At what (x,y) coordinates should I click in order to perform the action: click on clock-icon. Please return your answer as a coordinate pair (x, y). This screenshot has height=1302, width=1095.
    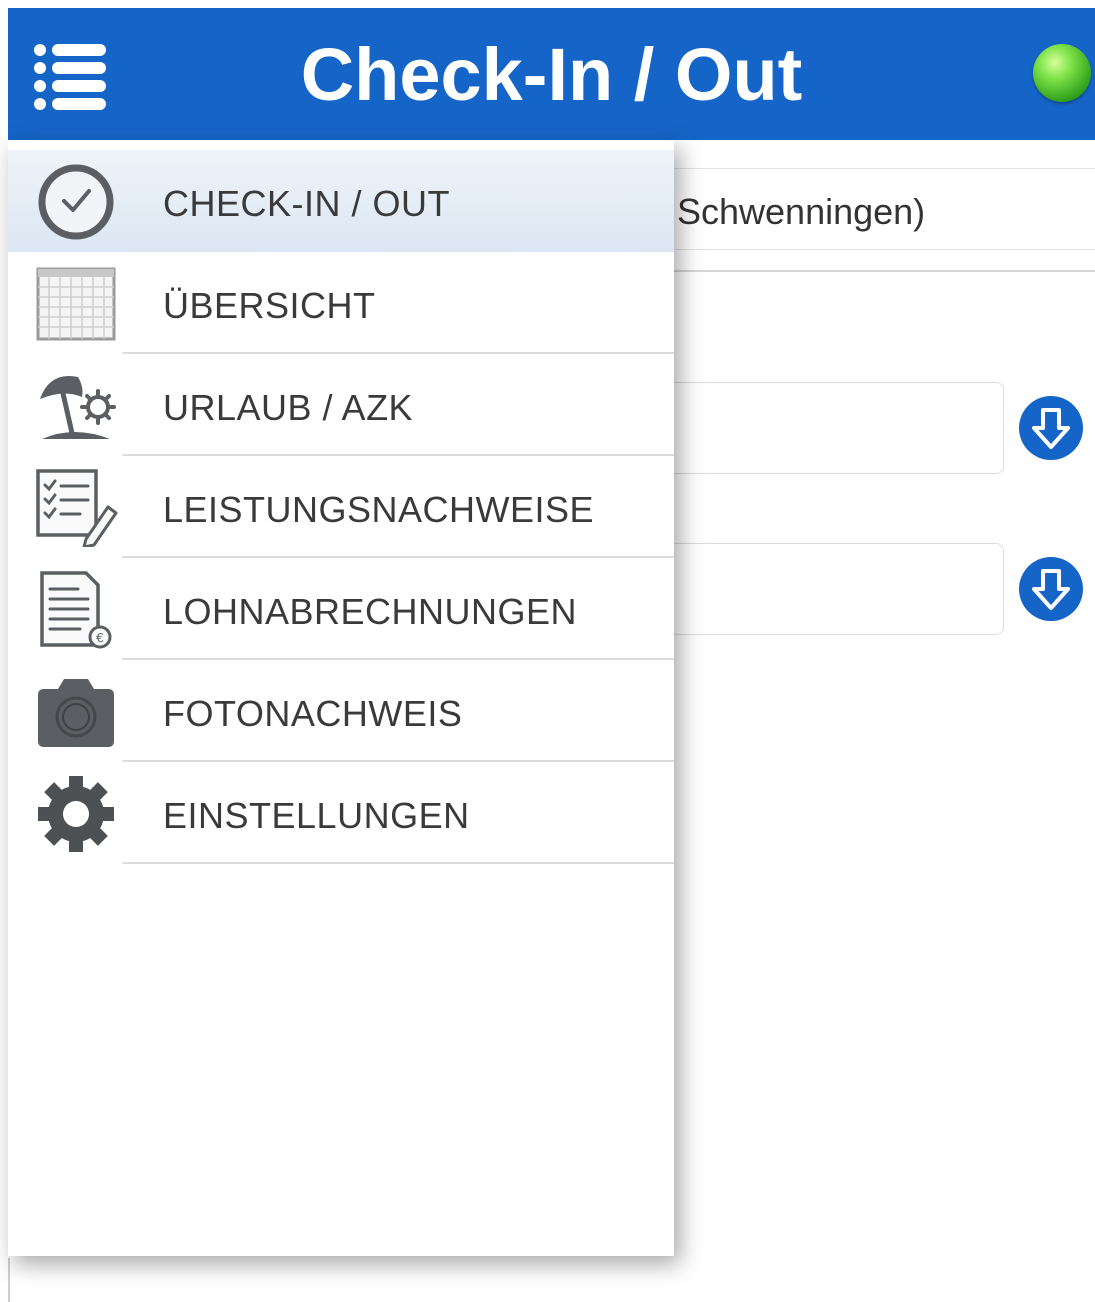
    Looking at the image, I should click on (76, 202).